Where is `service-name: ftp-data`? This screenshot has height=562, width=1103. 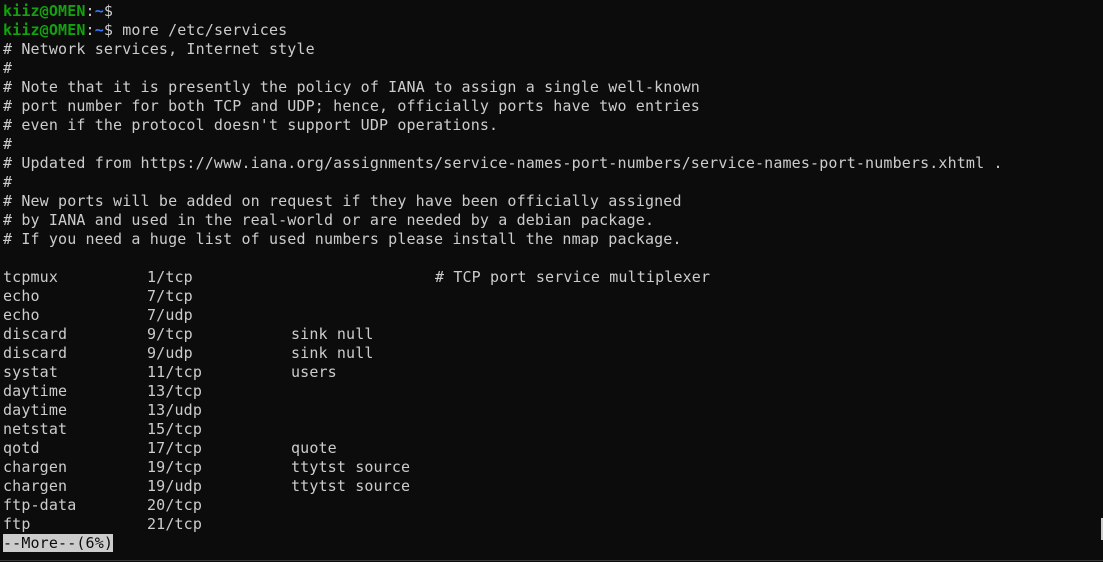 service-name: ftp-data is located at coordinates (40, 505).